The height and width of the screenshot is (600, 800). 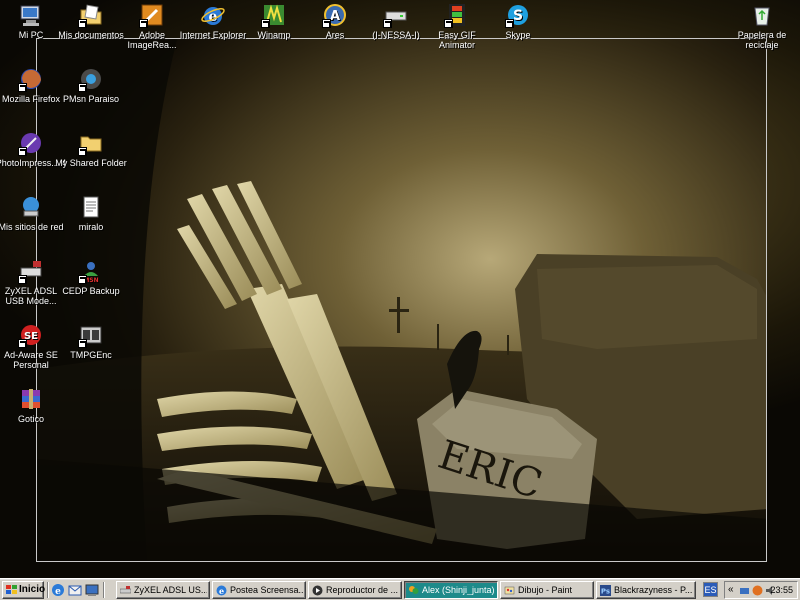 What do you see at coordinates (91, 99) in the screenshot?
I see `icon-label: PMsn Paraiso` at bounding box center [91, 99].